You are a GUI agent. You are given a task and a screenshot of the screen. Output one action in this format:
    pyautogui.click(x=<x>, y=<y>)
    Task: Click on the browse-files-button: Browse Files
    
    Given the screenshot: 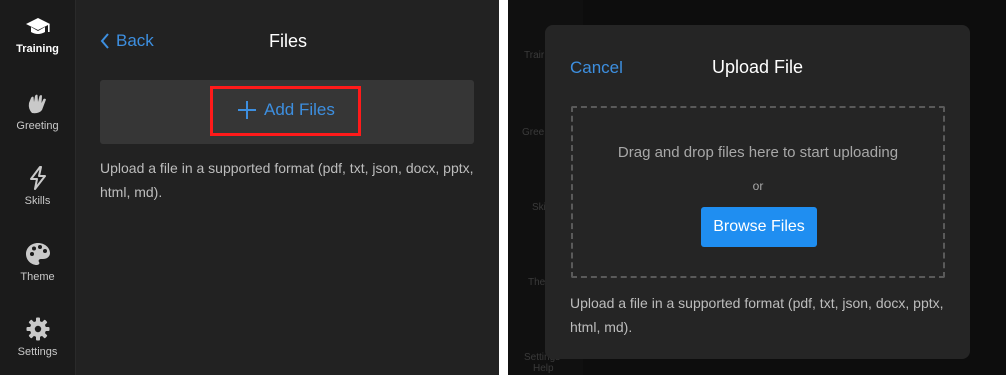 What is the action you would take?
    pyautogui.click(x=759, y=227)
    